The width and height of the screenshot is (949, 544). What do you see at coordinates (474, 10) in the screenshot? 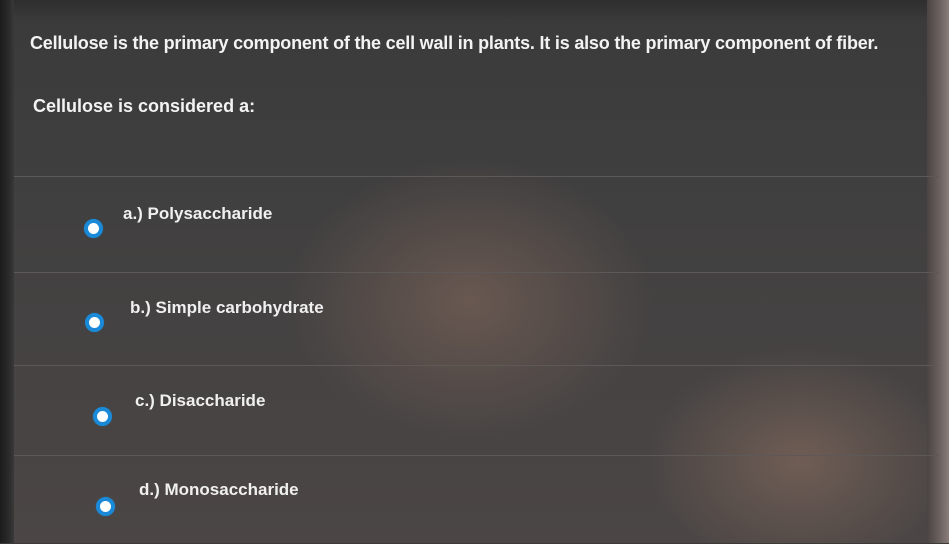
I see `top-shade` at bounding box center [474, 10].